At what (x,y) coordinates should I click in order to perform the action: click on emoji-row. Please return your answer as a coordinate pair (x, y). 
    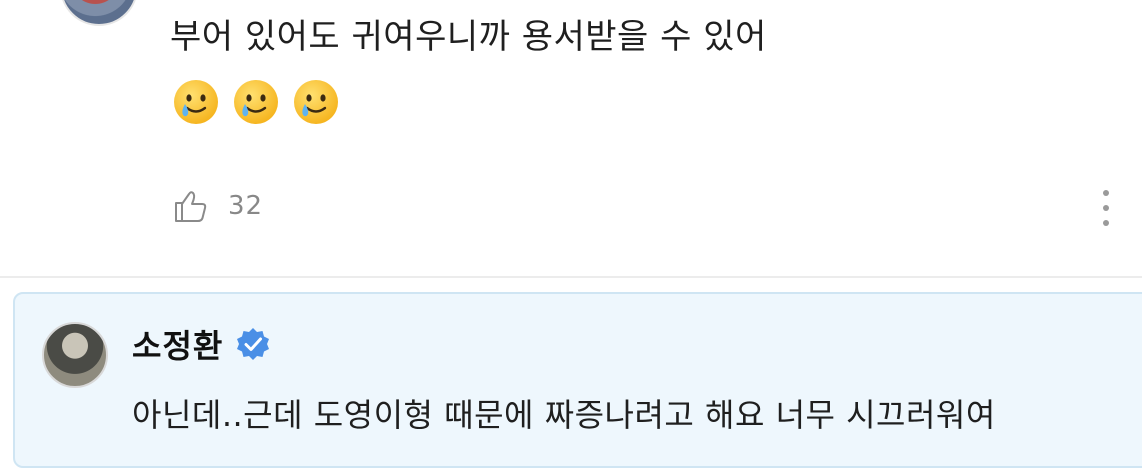
    Looking at the image, I should click on (256, 102).